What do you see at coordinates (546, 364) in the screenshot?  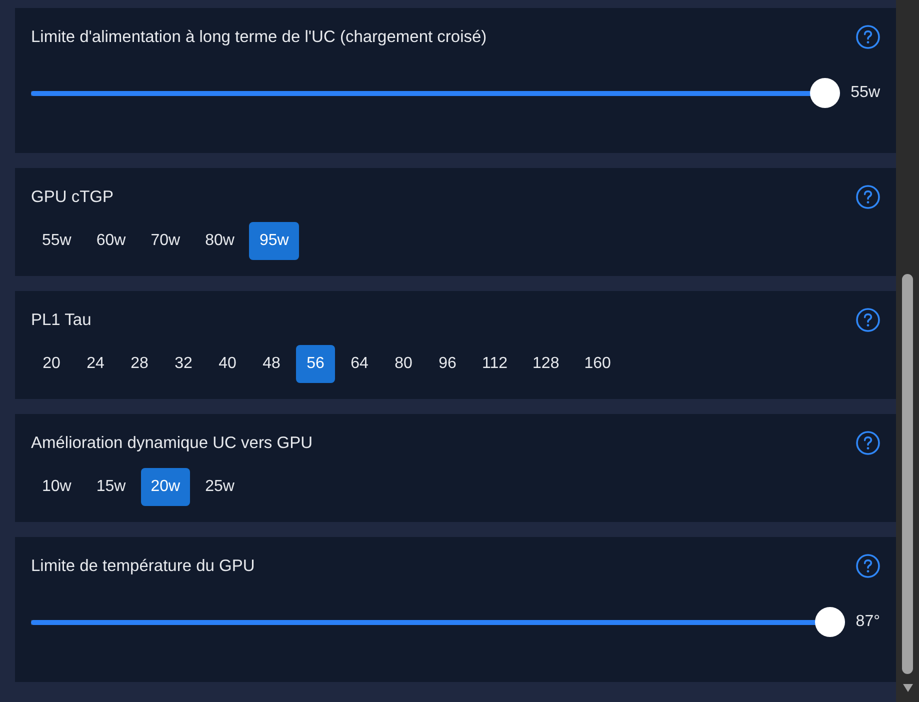 I see `option-button: 128` at bounding box center [546, 364].